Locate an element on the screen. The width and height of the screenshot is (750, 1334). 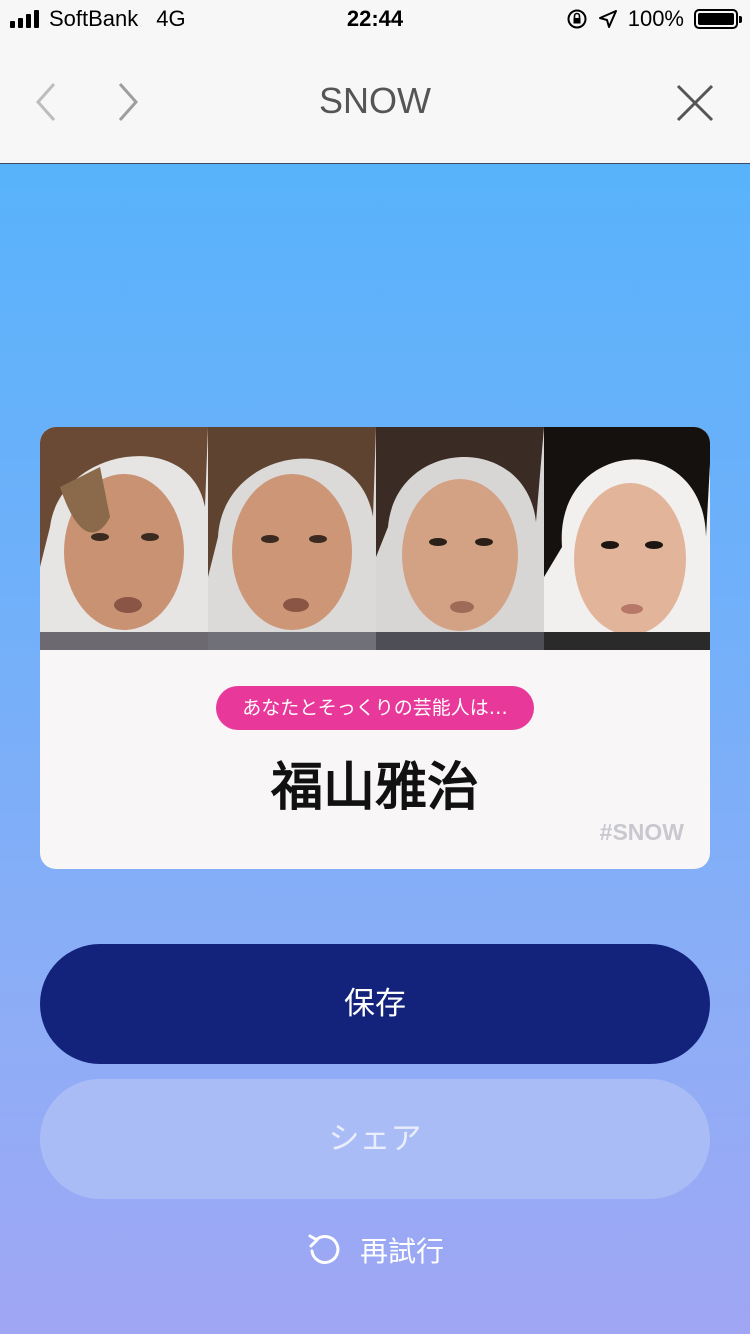
close-button is located at coordinates (695, 105).